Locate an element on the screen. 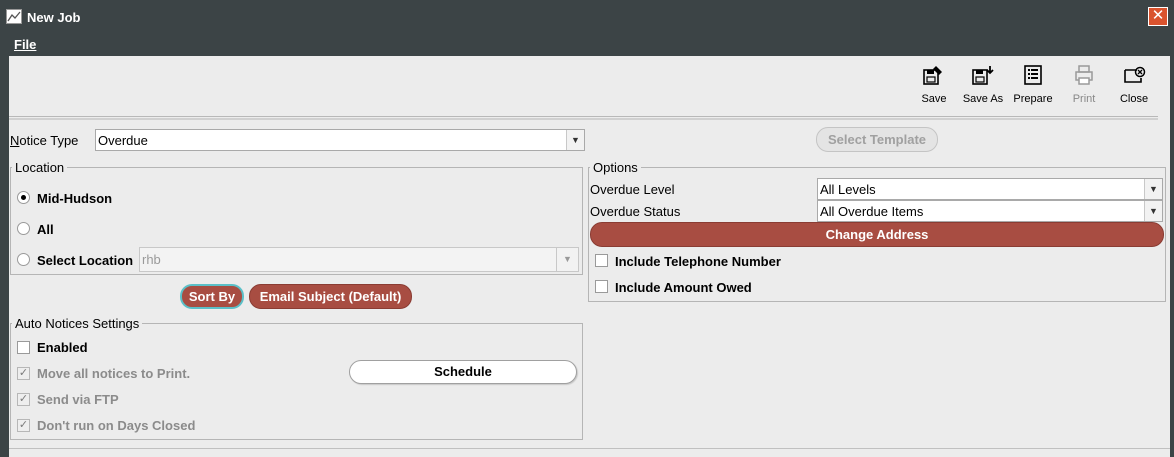  close-window-icon is located at coordinates (1135, 74).